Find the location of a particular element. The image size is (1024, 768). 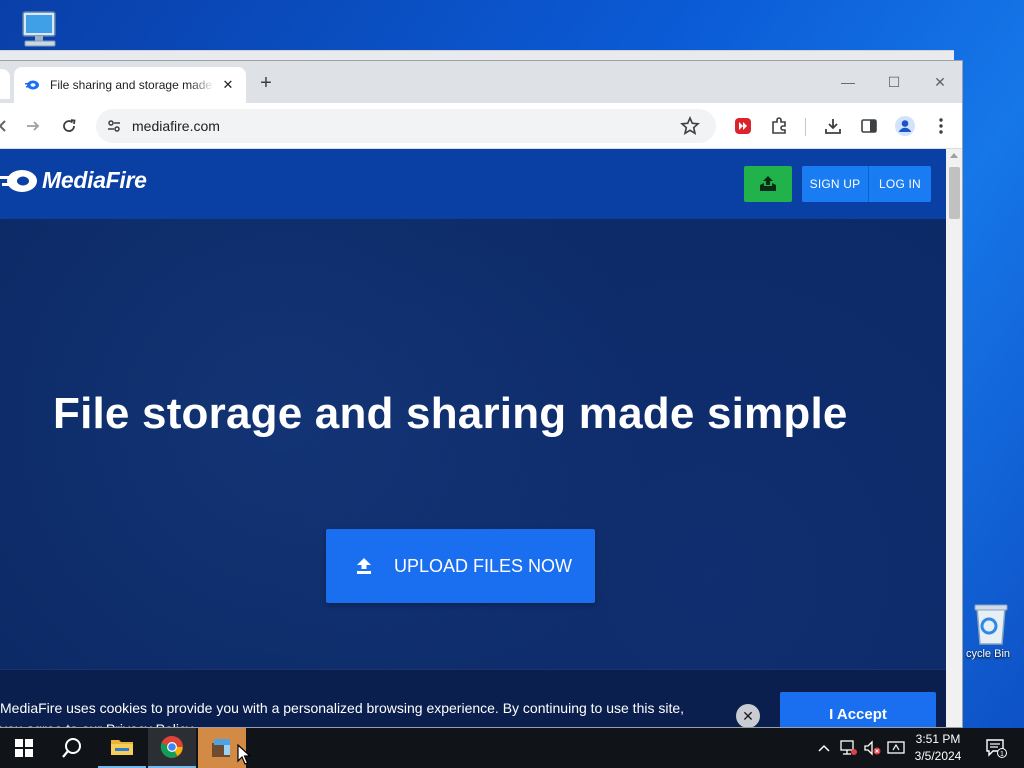

system-tray is located at coordinates (860, 748).